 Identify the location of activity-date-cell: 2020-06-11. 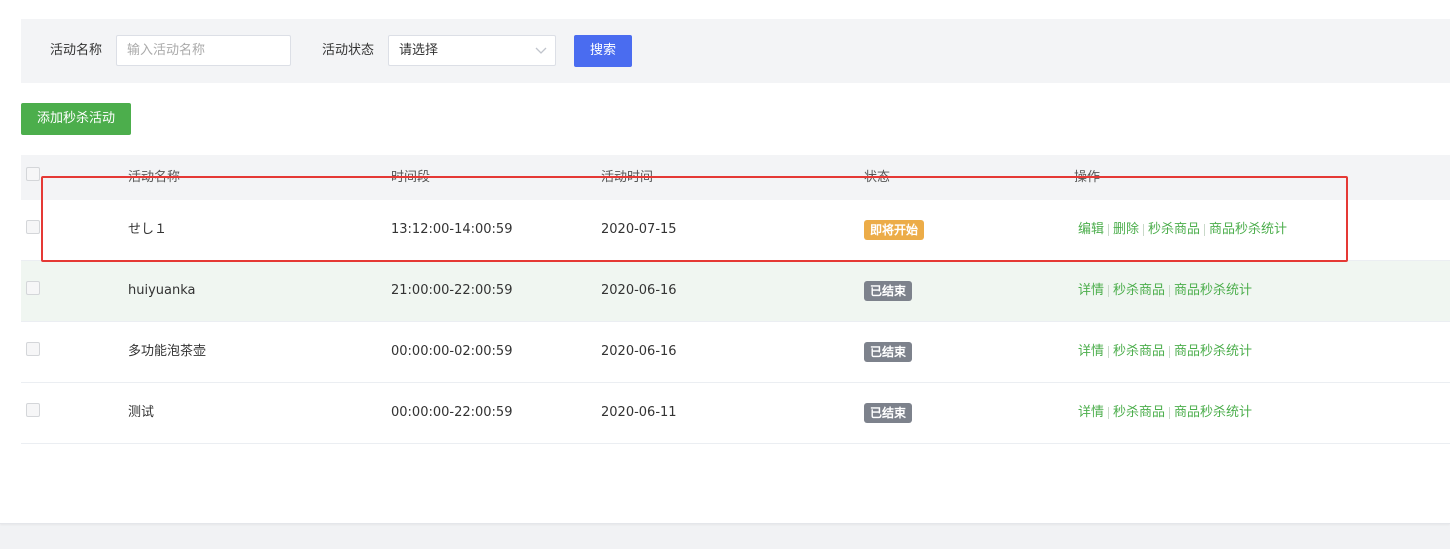
(639, 412).